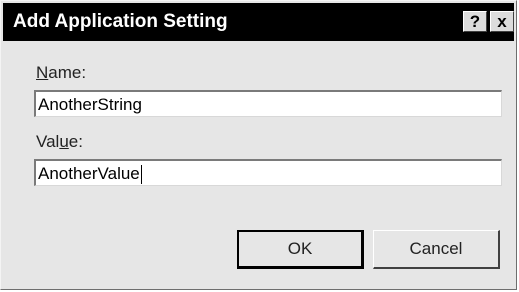  Describe the element at coordinates (42, 72) in the screenshot. I see `name-label-accelerator: N` at that location.